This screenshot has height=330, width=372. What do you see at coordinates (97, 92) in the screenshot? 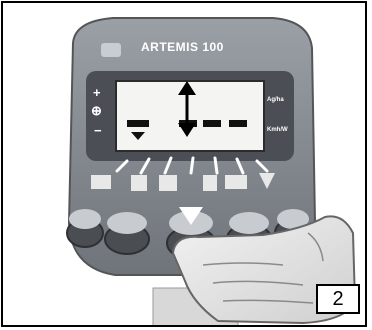
I see `plus-symbol: +` at bounding box center [97, 92].